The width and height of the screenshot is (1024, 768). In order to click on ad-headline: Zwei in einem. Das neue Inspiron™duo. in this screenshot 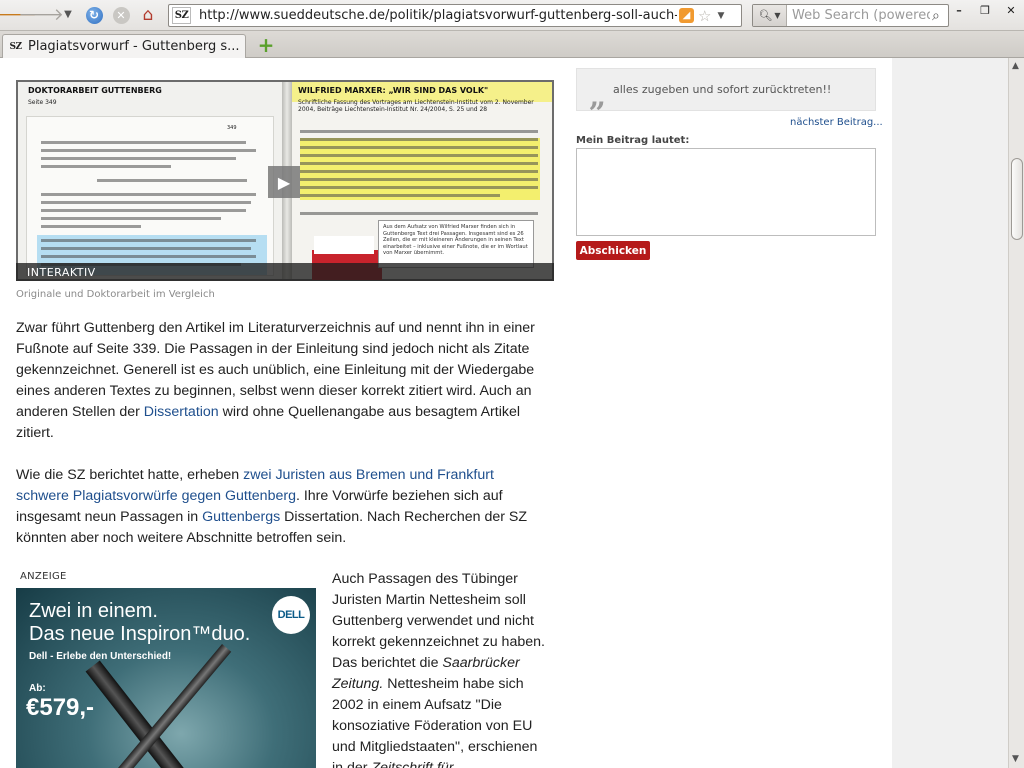, I will do `click(140, 622)`.